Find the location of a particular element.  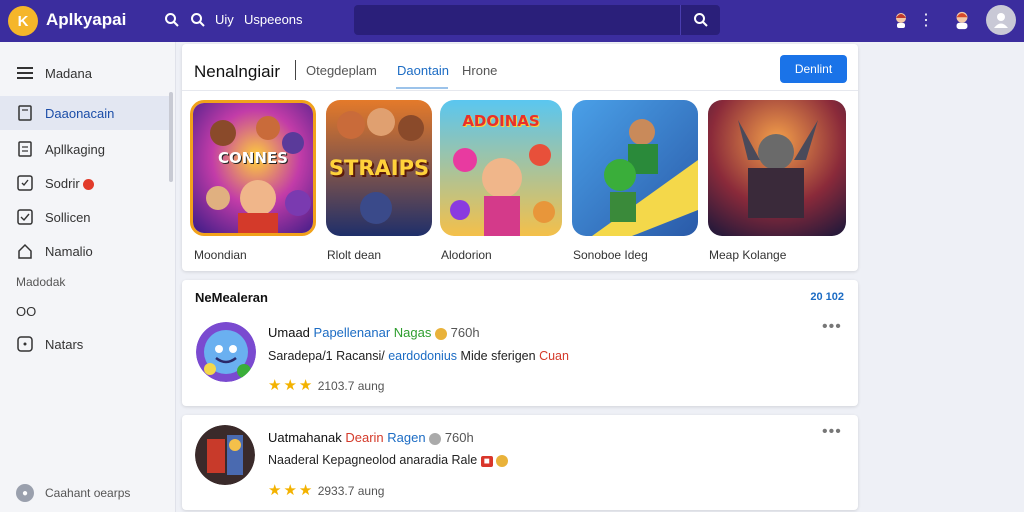

sidebar-item-text: Sodrir is located at coordinates (62, 183).